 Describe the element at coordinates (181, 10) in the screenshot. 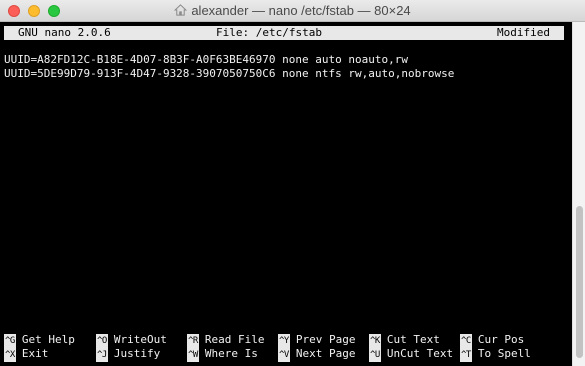

I see `home-folder-icon` at that location.